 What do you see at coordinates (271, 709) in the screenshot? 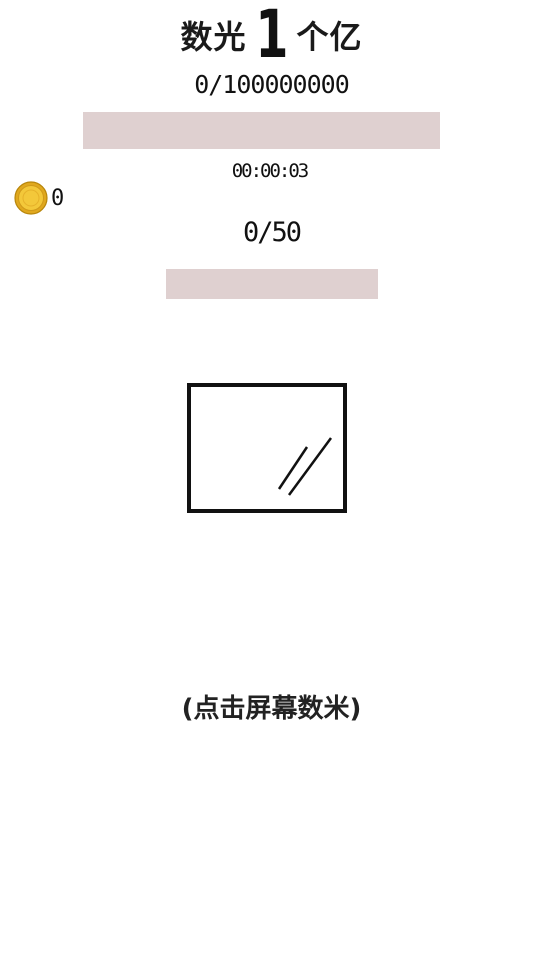
I see `tap-hint: (点击屏幕数米)` at bounding box center [271, 709].